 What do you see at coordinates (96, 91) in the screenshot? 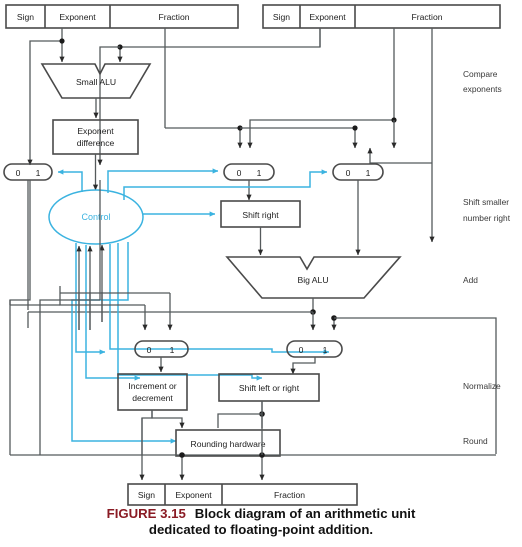
I see `small-alu-block: Small ALU` at bounding box center [96, 91].